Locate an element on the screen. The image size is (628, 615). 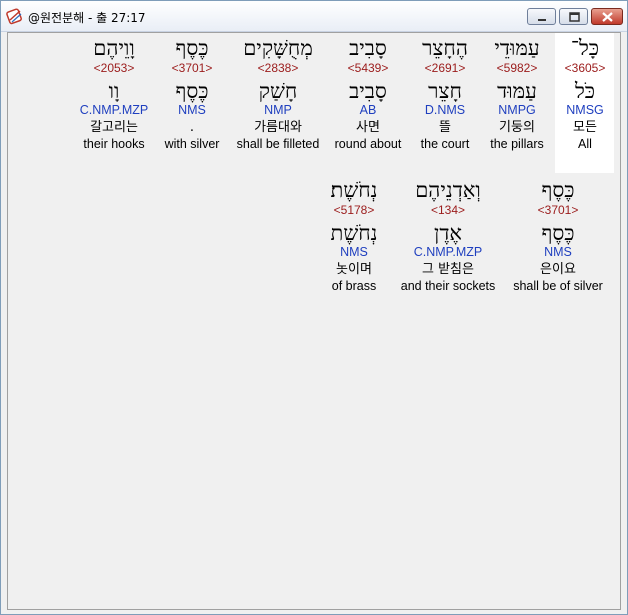
hebrew-word: נְחֹשֶׁת׃ is located at coordinates (354, 190).